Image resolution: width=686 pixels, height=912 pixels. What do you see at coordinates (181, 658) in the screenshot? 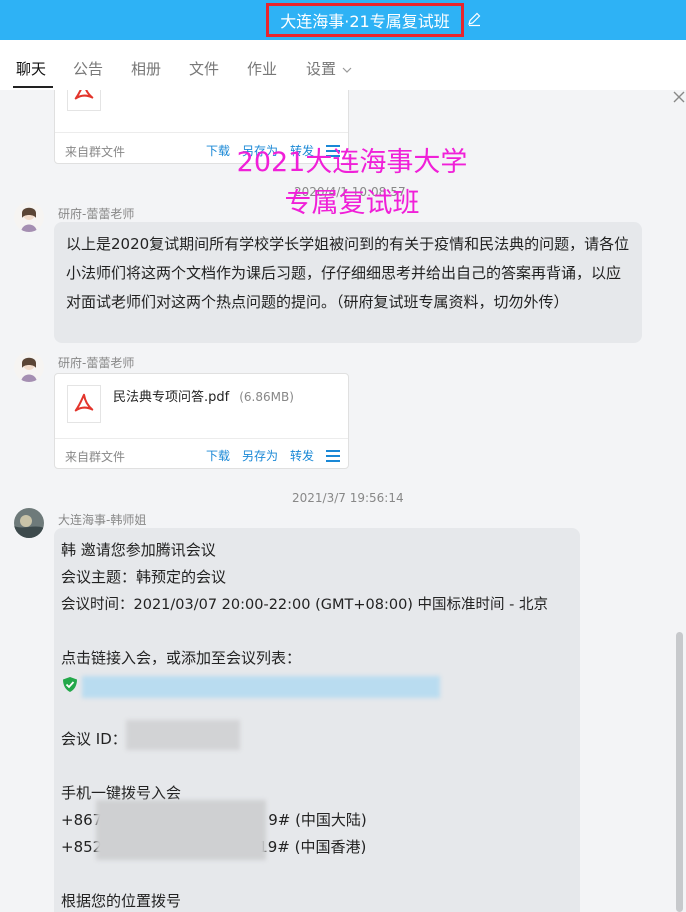
I see `join-instruction: 点击链接入会，或添加至会议列表：` at bounding box center [181, 658].